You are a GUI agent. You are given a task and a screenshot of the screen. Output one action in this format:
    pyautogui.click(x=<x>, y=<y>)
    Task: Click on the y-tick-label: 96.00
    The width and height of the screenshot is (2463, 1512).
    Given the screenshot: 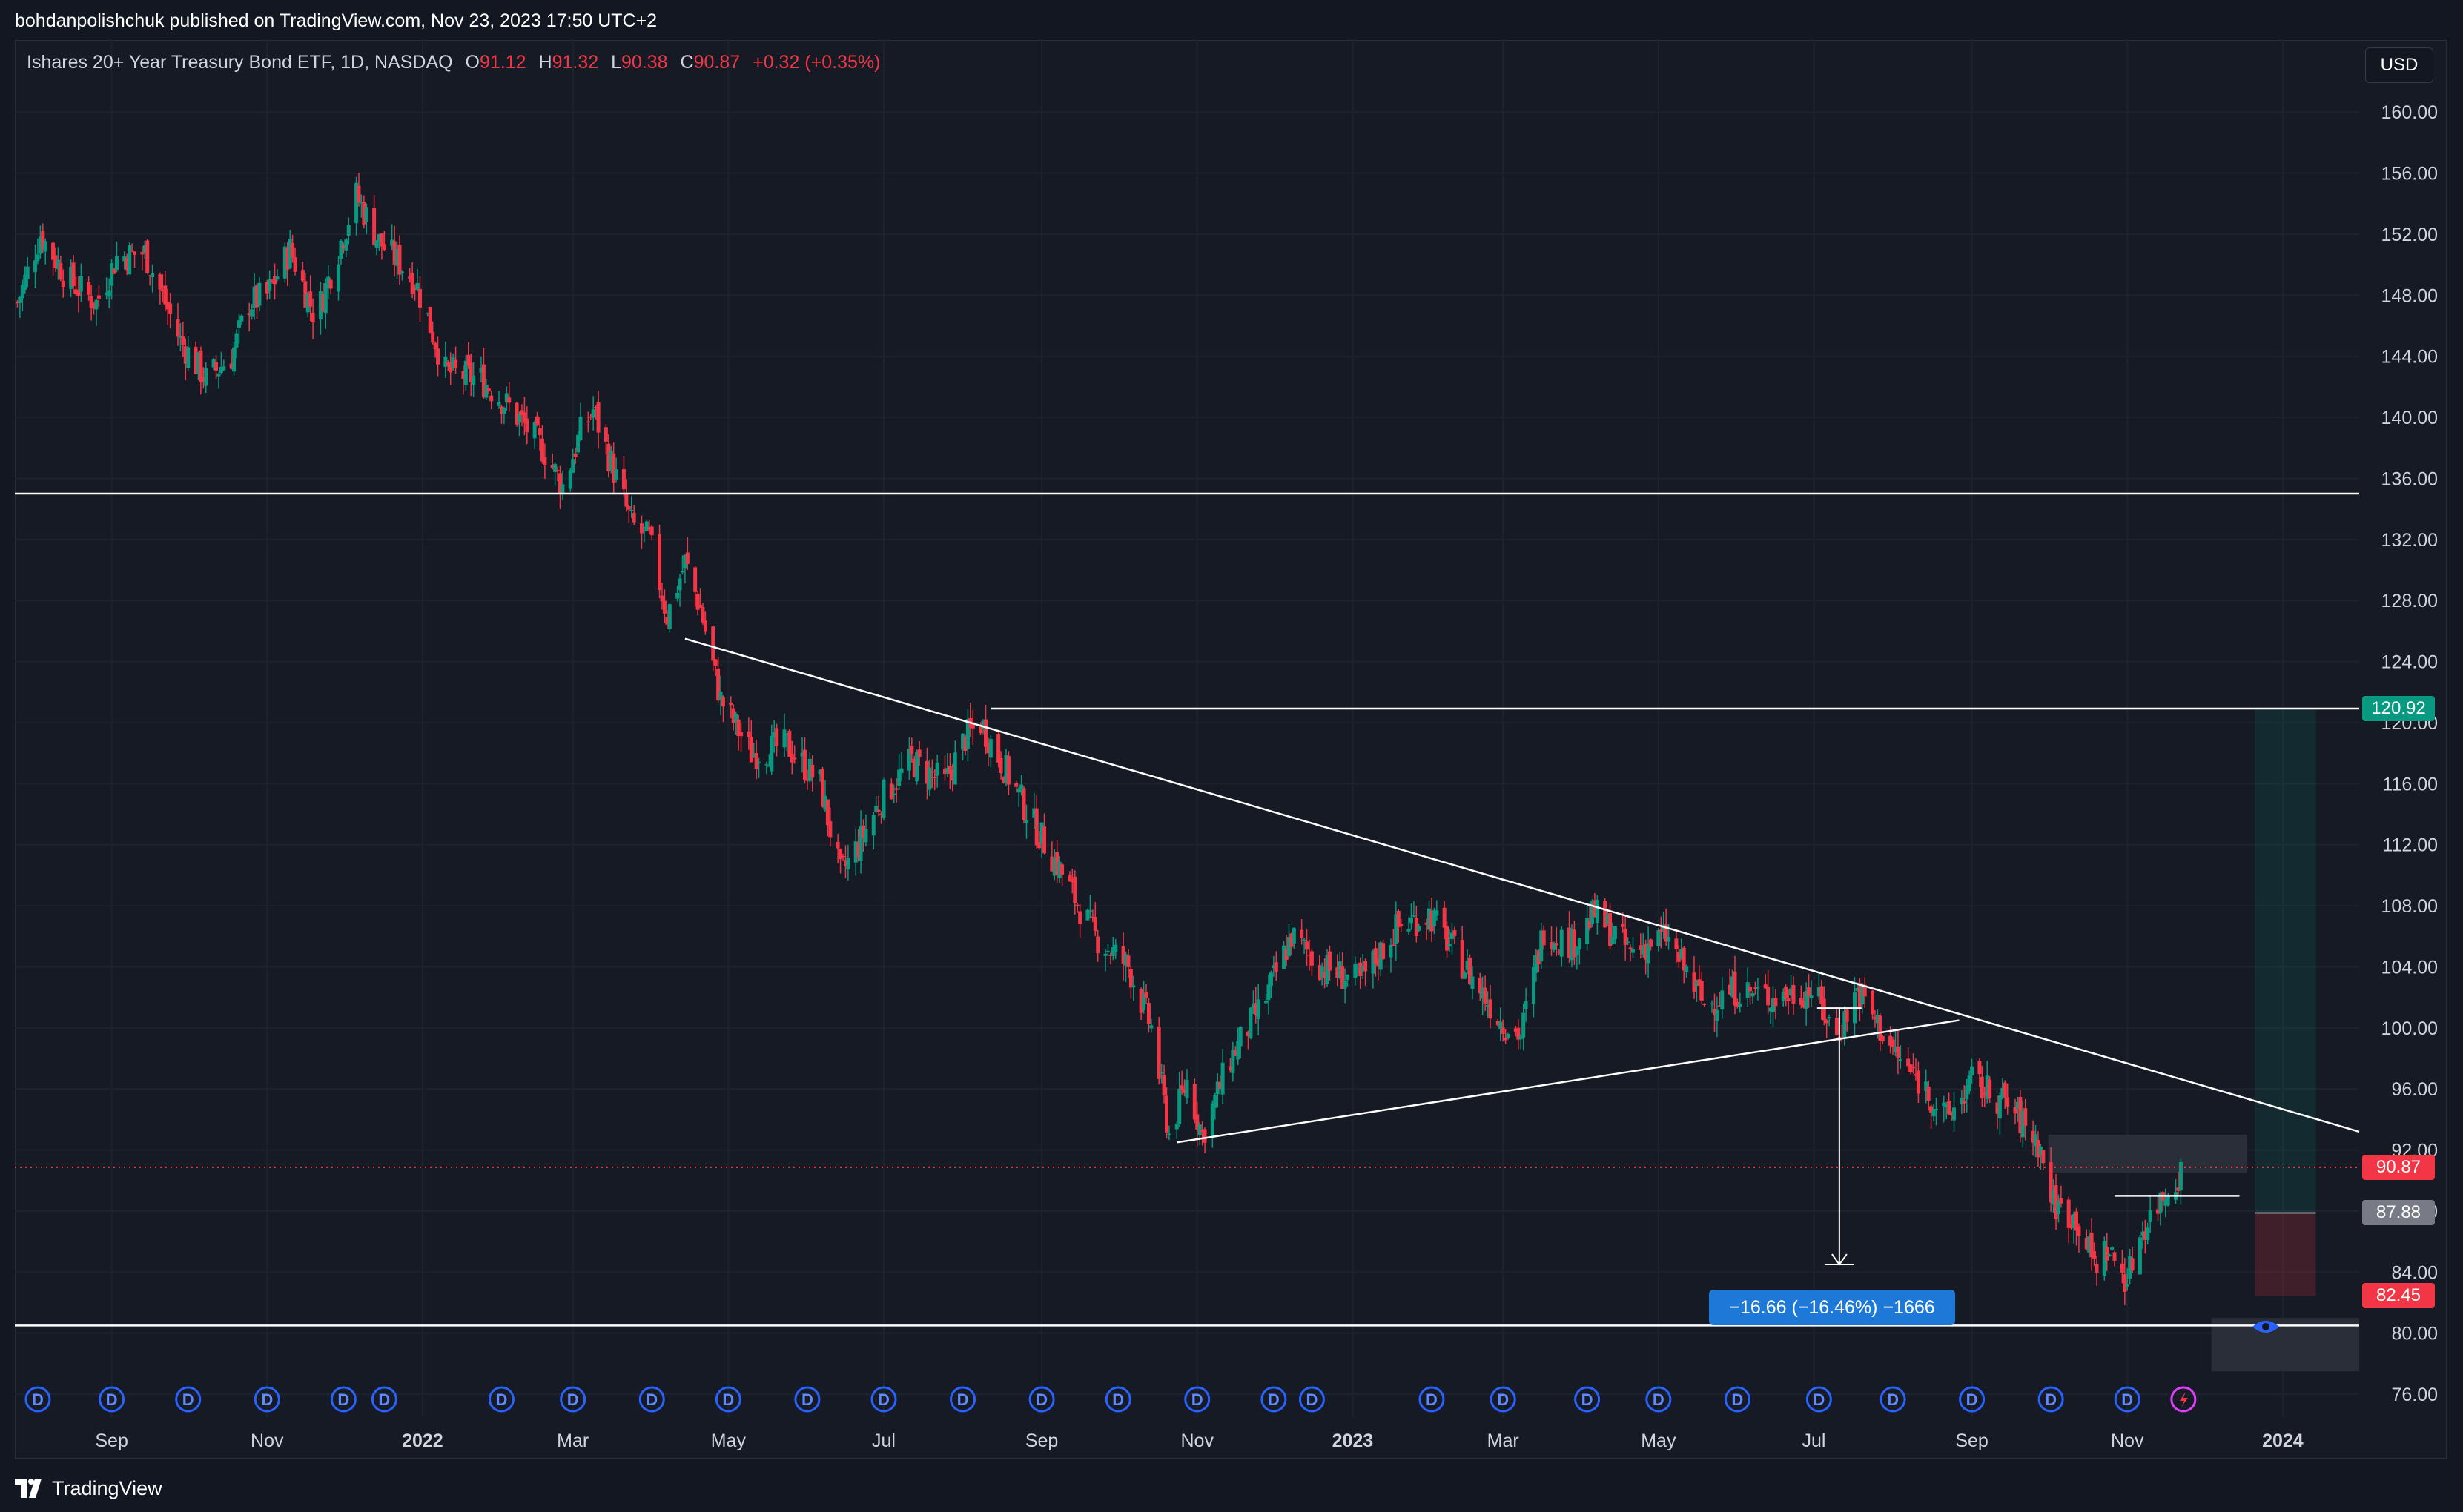 What is the action you would take?
    pyautogui.click(x=2414, y=1090)
    